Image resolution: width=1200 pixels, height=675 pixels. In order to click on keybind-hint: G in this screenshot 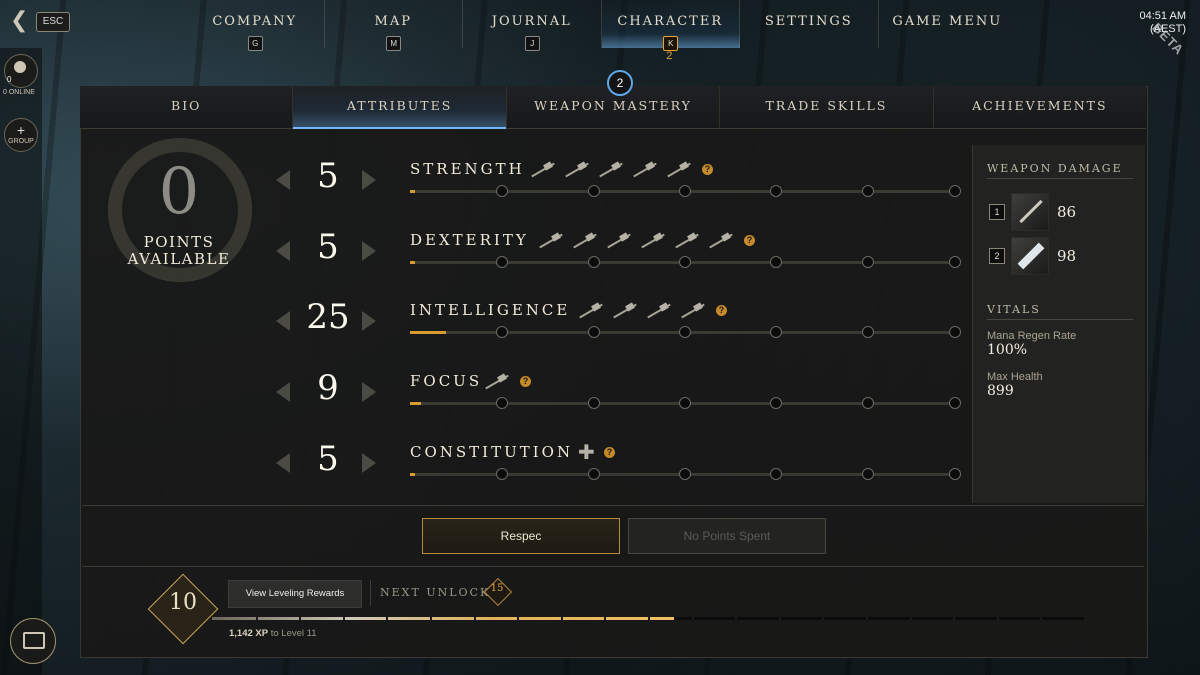, I will do `click(255, 43)`.